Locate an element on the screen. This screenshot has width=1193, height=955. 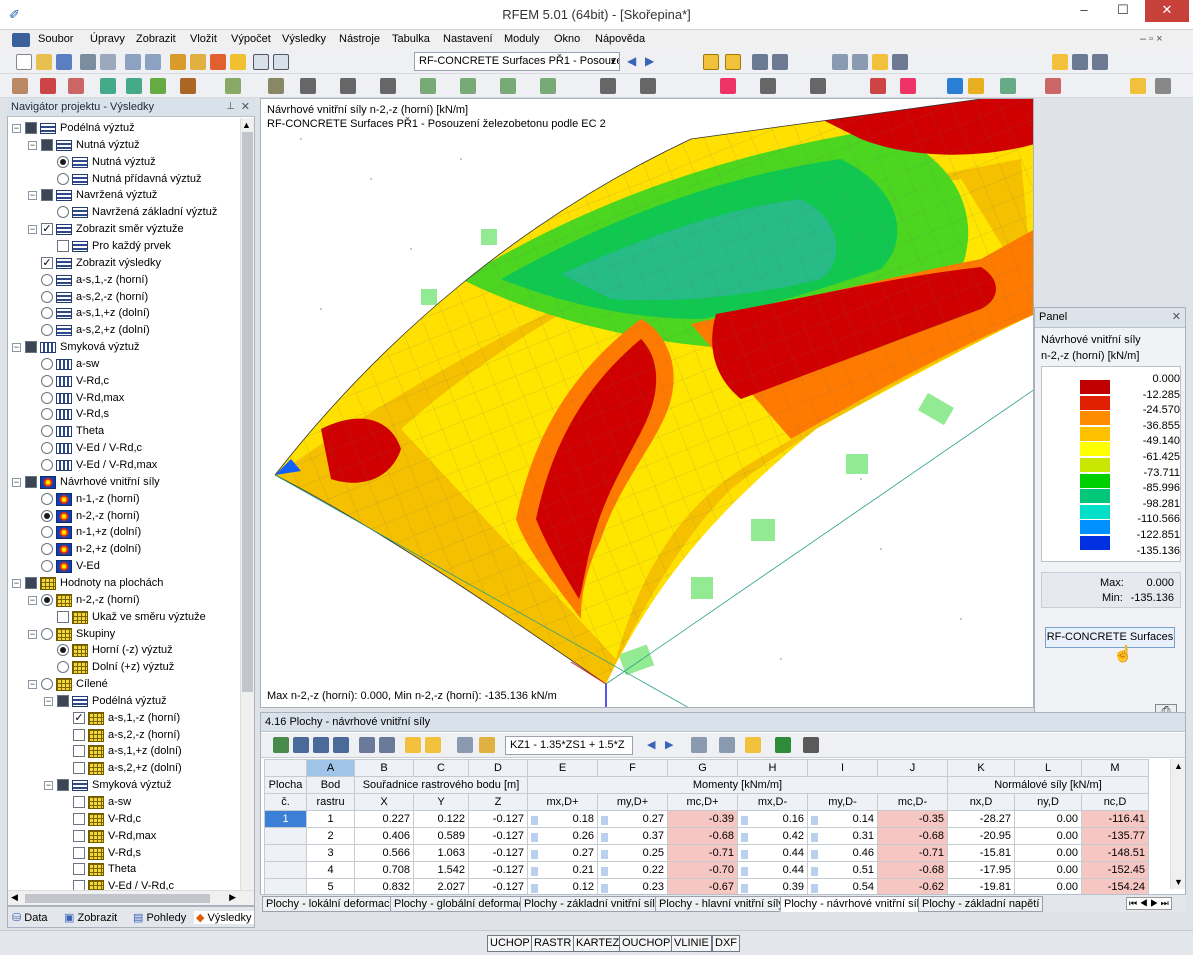
results-on-icon is located at coordinates (711, 62).